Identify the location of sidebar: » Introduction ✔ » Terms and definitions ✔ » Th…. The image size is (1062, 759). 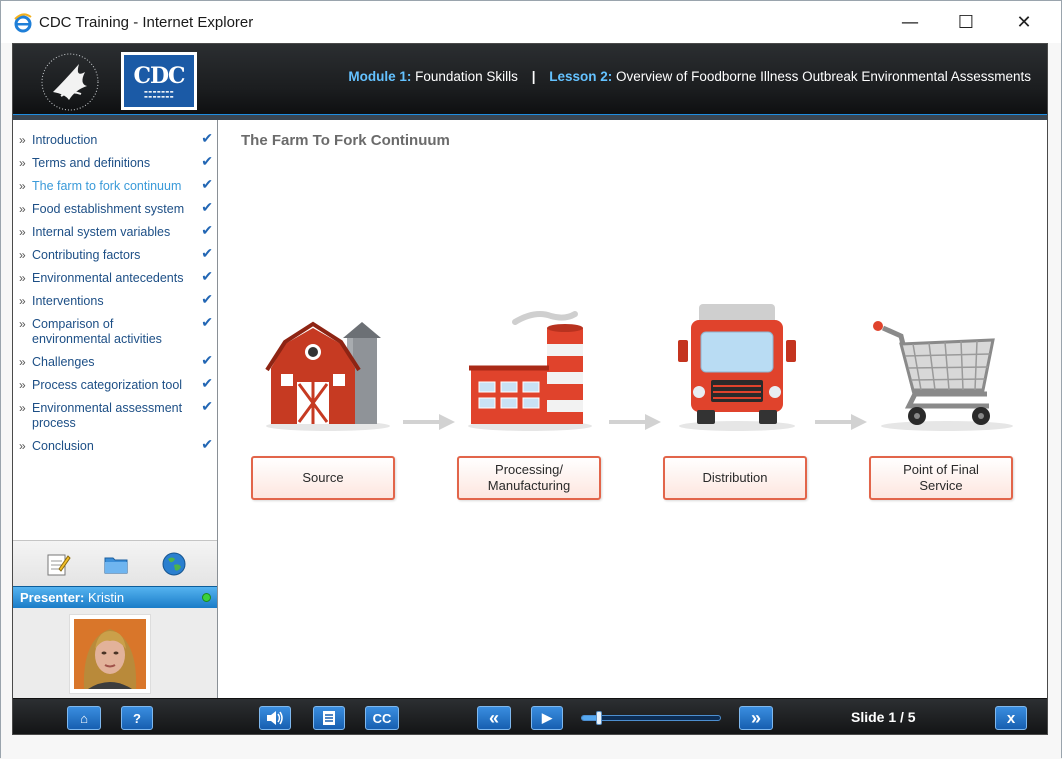
(115, 409).